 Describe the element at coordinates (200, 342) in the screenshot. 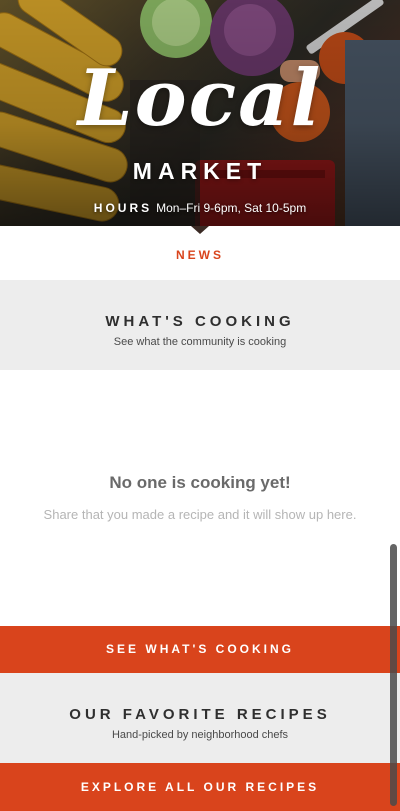

I see `whats-cooking-description: See what the community is cooking` at that location.